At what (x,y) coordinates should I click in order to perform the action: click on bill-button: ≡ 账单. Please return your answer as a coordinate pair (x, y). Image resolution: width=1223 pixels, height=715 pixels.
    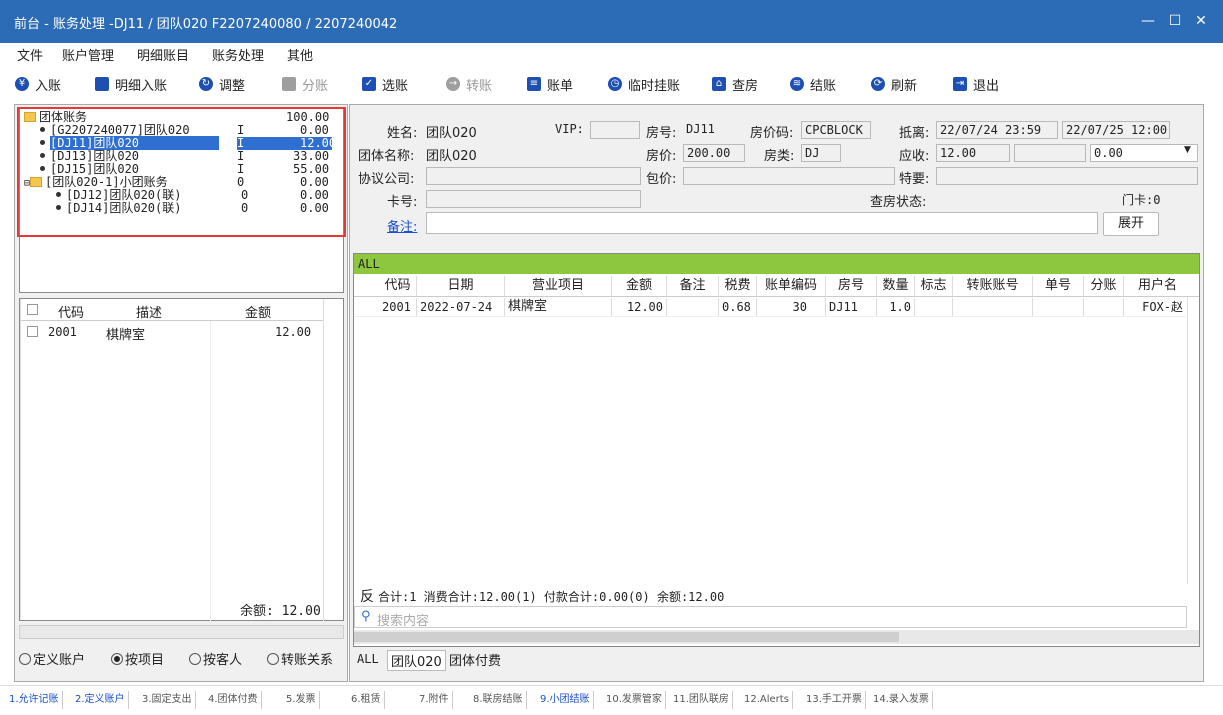
    Looking at the image, I should click on (550, 84).